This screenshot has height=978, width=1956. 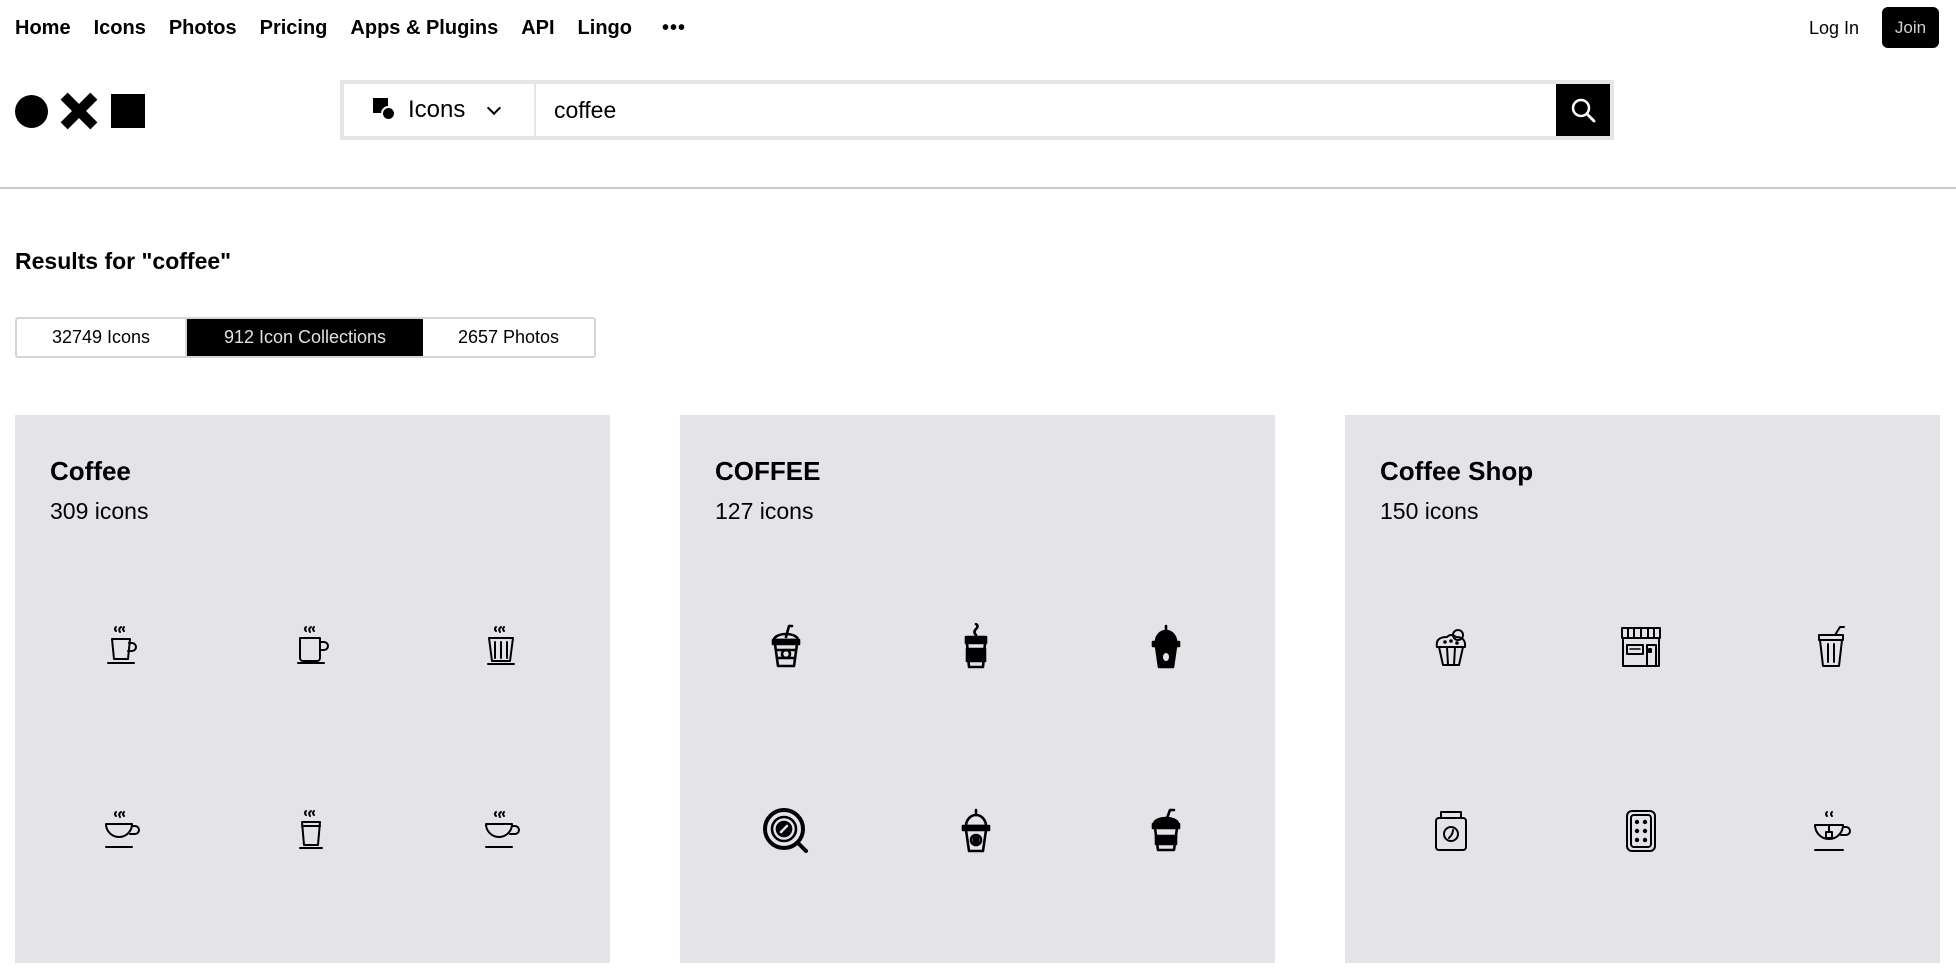 What do you see at coordinates (976, 831) in the screenshot?
I see `dome-lid-cup-outline-icon` at bounding box center [976, 831].